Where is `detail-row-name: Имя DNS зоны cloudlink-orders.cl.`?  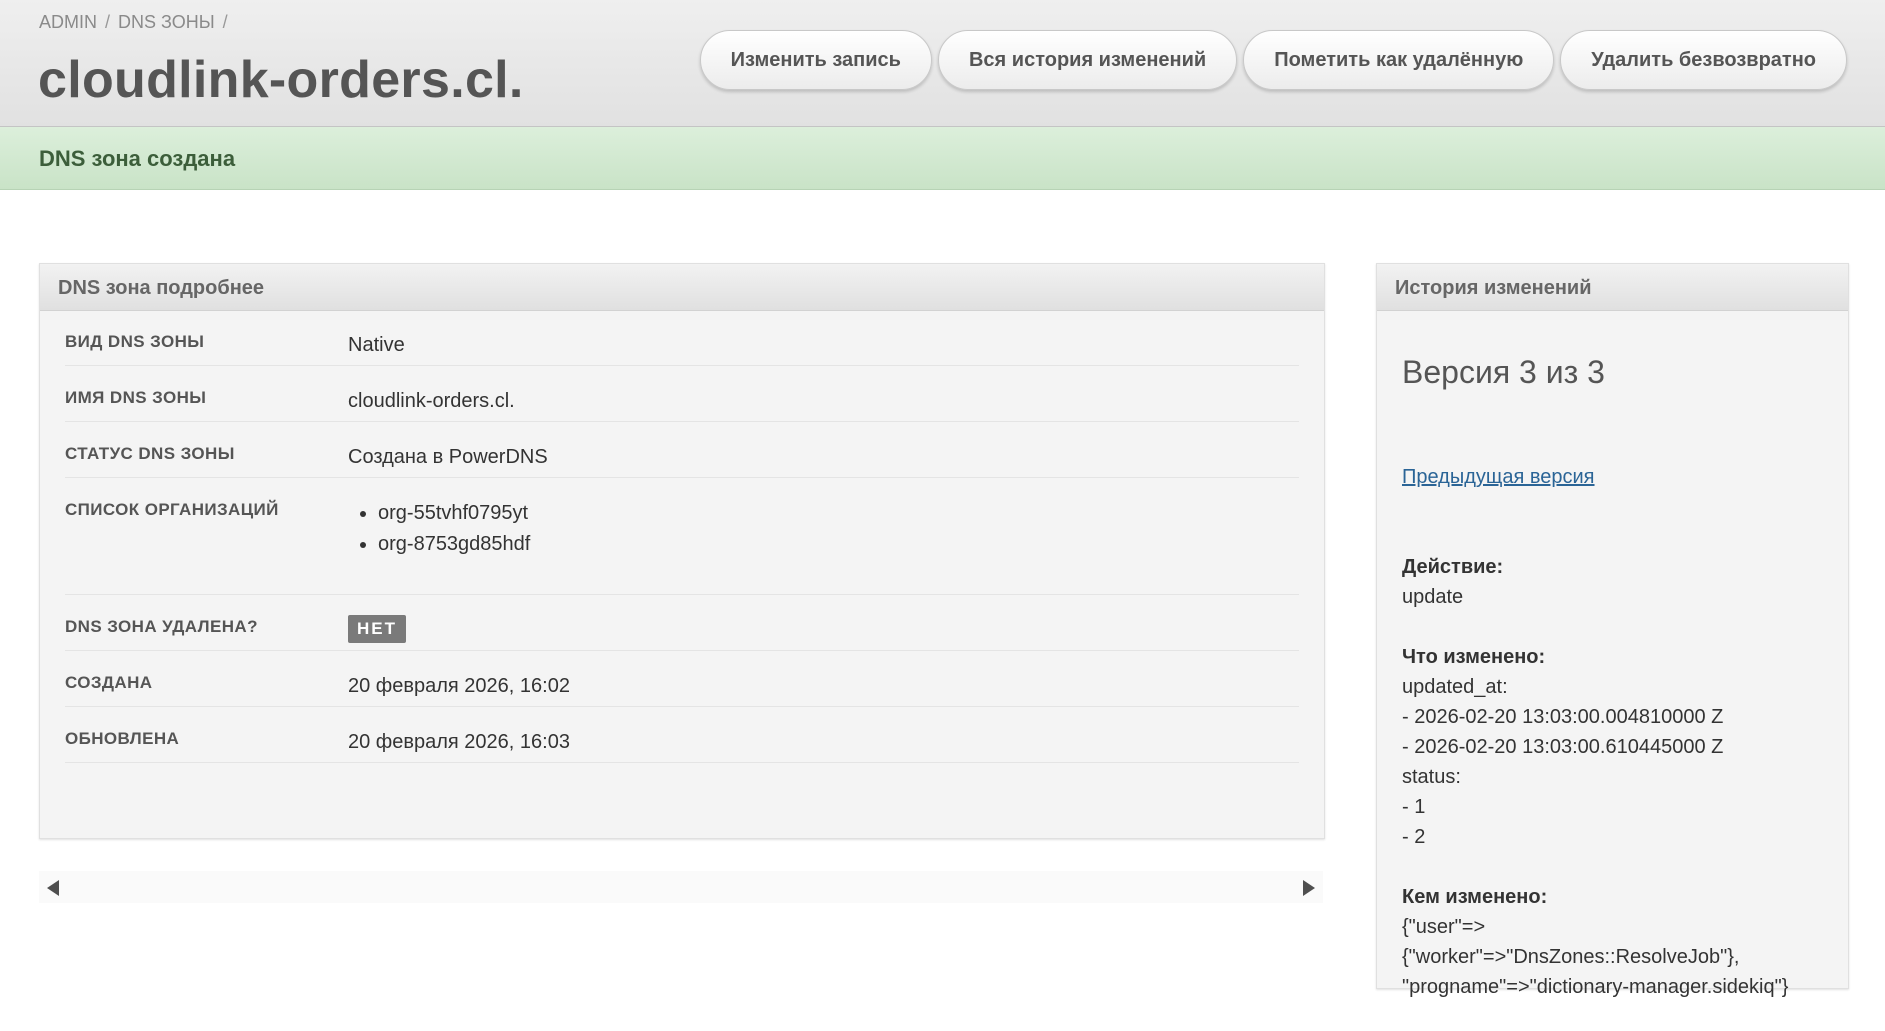 detail-row-name: Имя DNS зоны cloudlink-orders.cl. is located at coordinates (682, 394).